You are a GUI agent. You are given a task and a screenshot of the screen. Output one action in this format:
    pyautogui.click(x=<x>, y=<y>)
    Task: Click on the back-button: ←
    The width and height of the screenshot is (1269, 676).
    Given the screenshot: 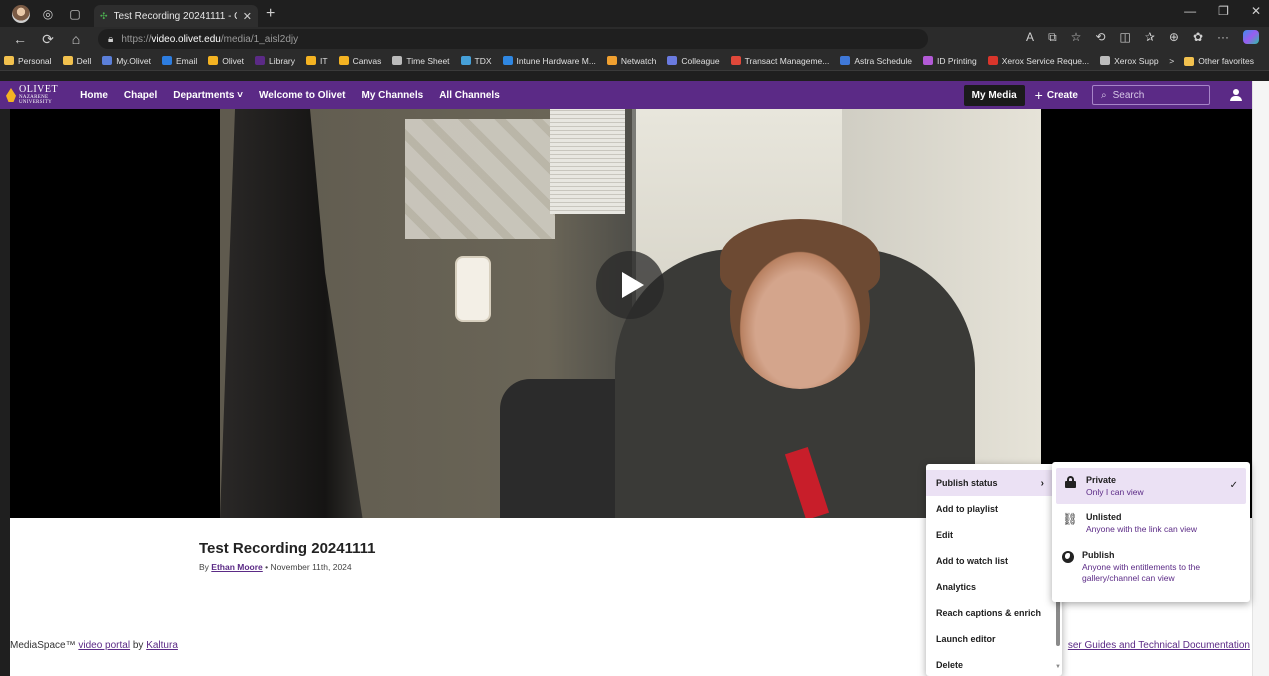 What is the action you would take?
    pyautogui.click(x=20, y=39)
    